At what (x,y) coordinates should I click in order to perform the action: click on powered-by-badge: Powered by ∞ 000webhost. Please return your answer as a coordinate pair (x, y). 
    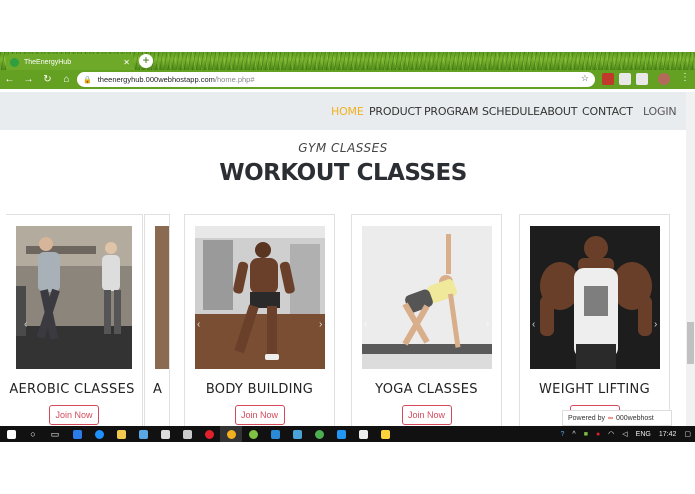
    Looking at the image, I should click on (617, 418).